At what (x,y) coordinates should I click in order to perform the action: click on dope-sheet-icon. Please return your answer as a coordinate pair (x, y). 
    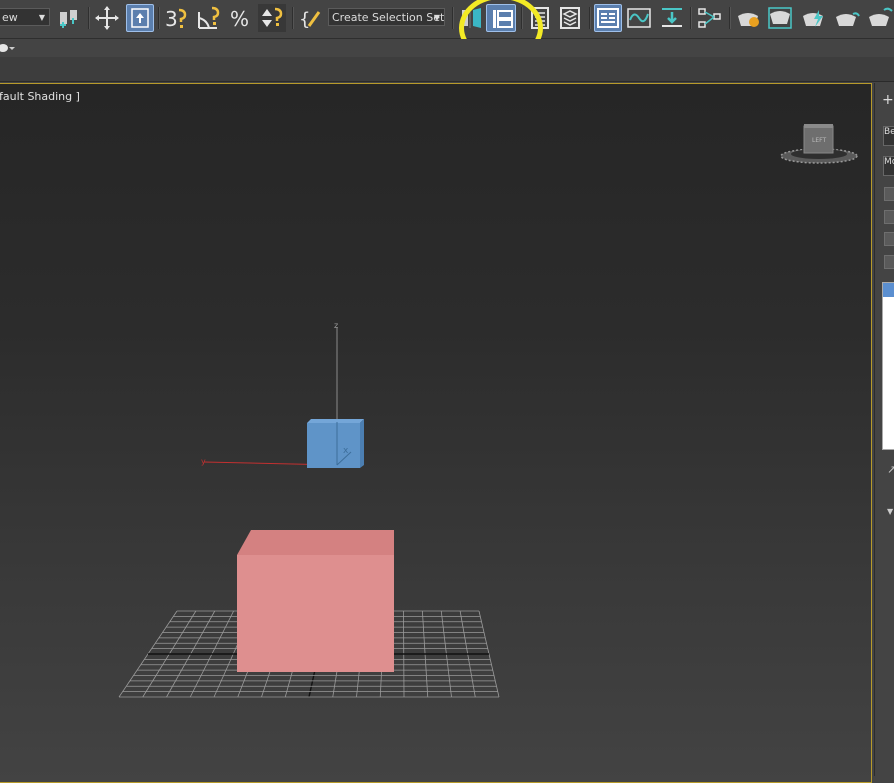
    Looking at the image, I should click on (672, 17).